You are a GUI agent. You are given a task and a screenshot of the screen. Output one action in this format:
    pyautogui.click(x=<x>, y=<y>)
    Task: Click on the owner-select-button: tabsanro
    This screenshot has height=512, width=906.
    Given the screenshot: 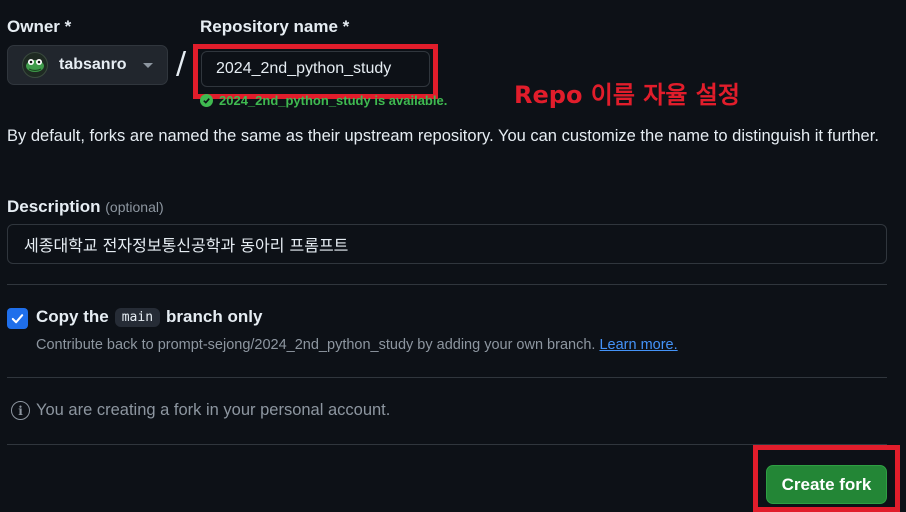 What is the action you would take?
    pyautogui.click(x=87, y=65)
    